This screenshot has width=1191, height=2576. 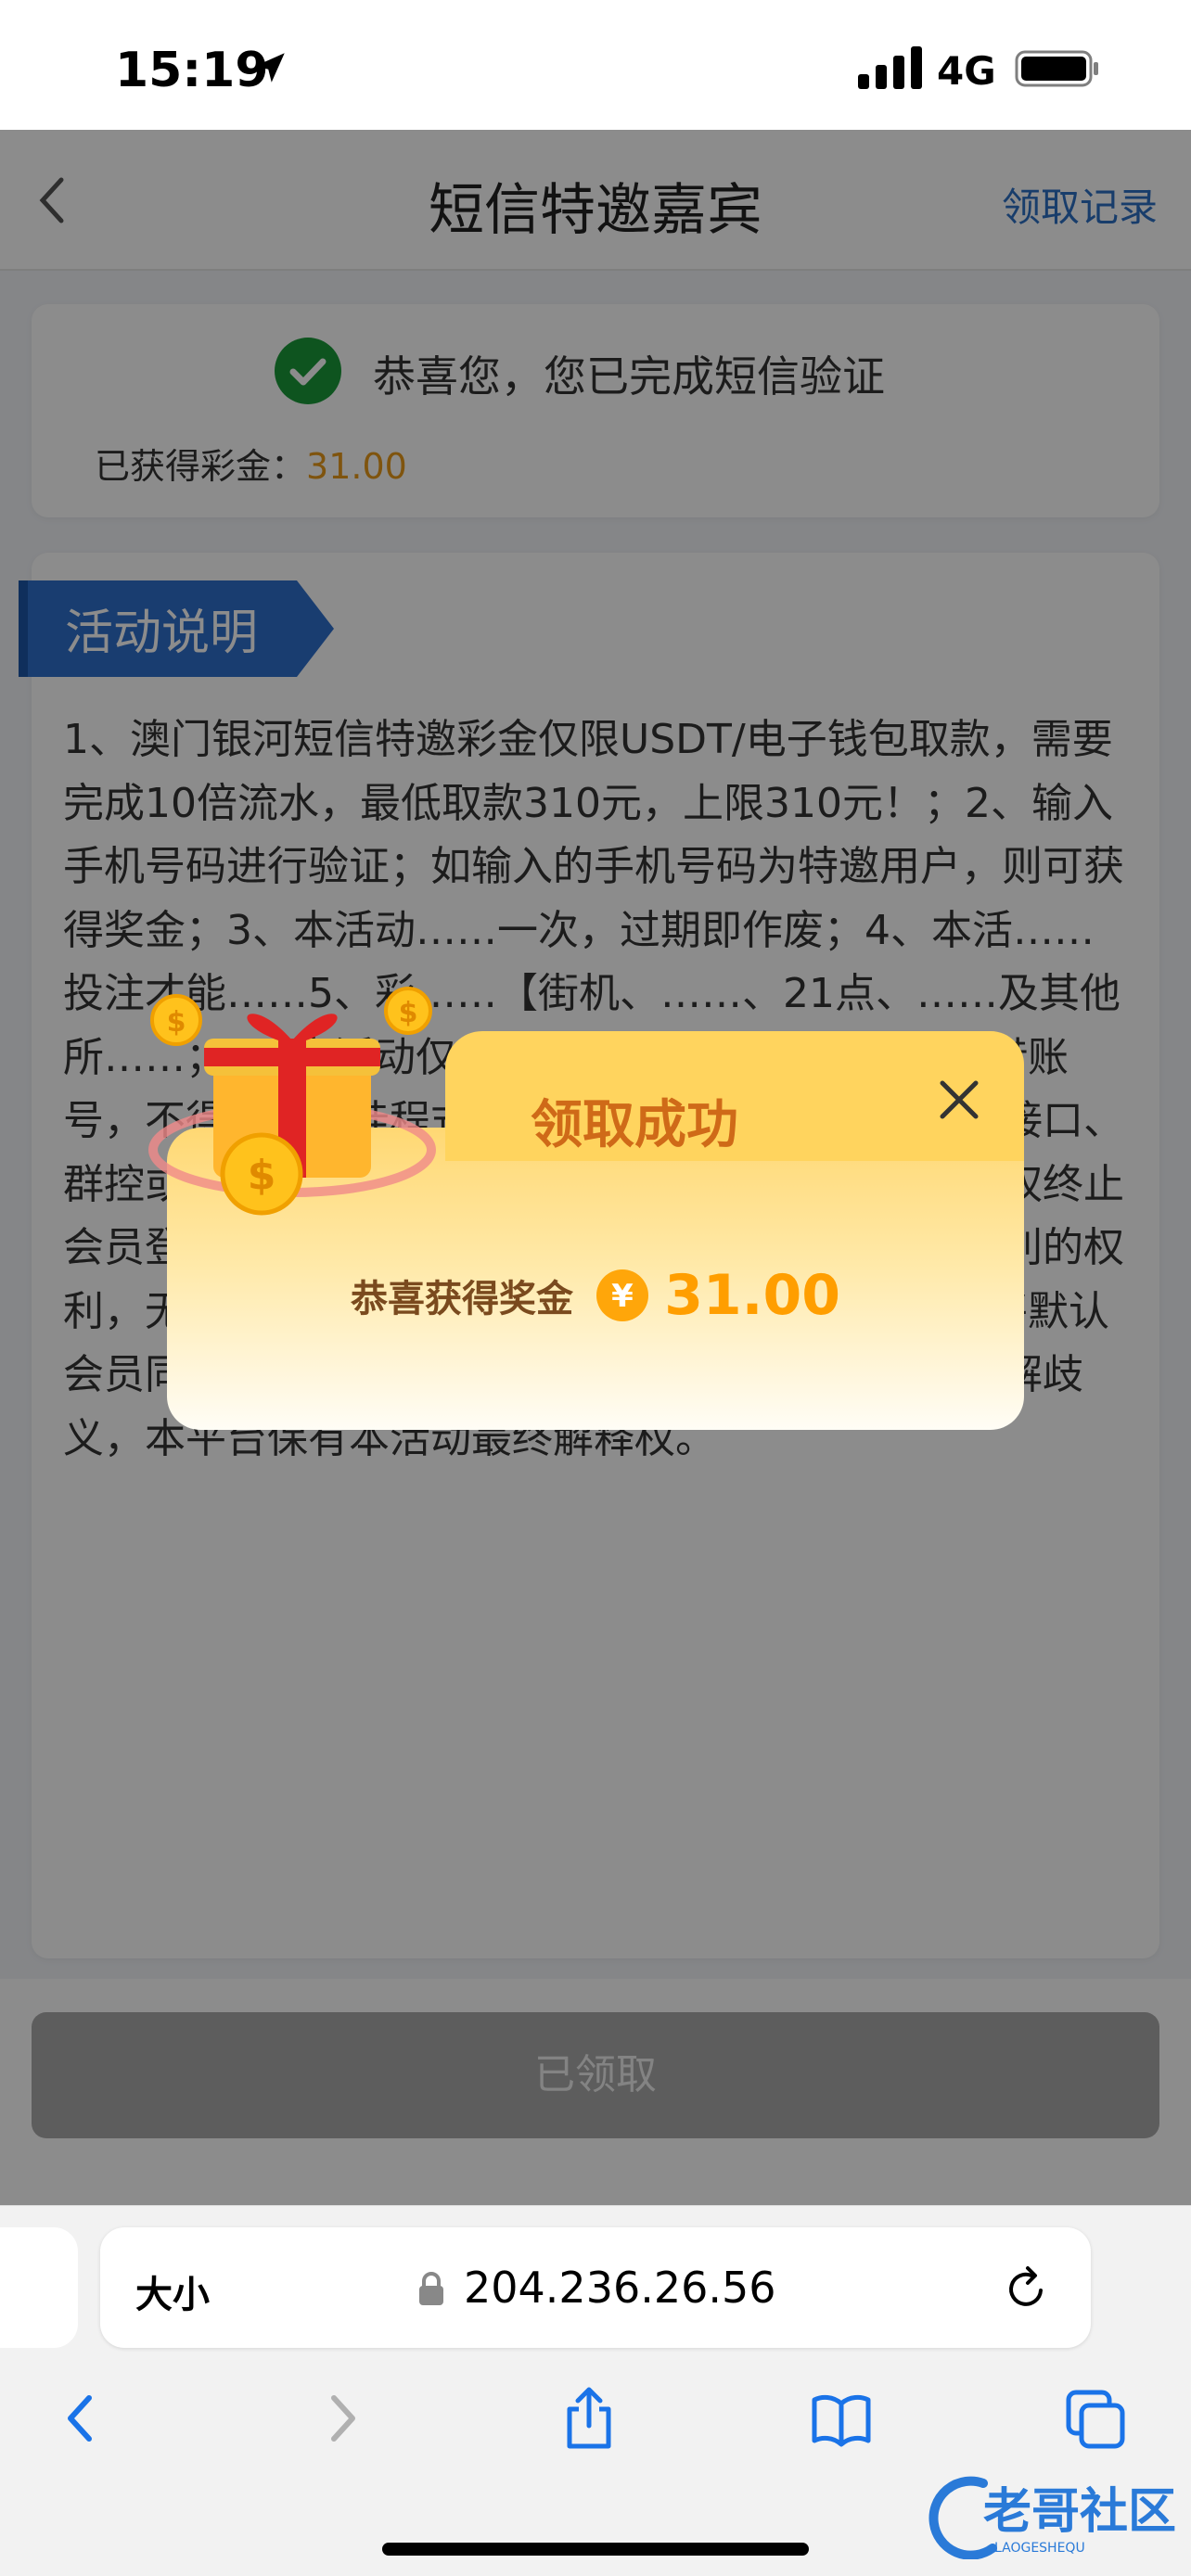 I want to click on success-modal: $ $ $ 领取成功 恭喜获得奖金 ¥ 31.00, so click(x=586, y=1209).